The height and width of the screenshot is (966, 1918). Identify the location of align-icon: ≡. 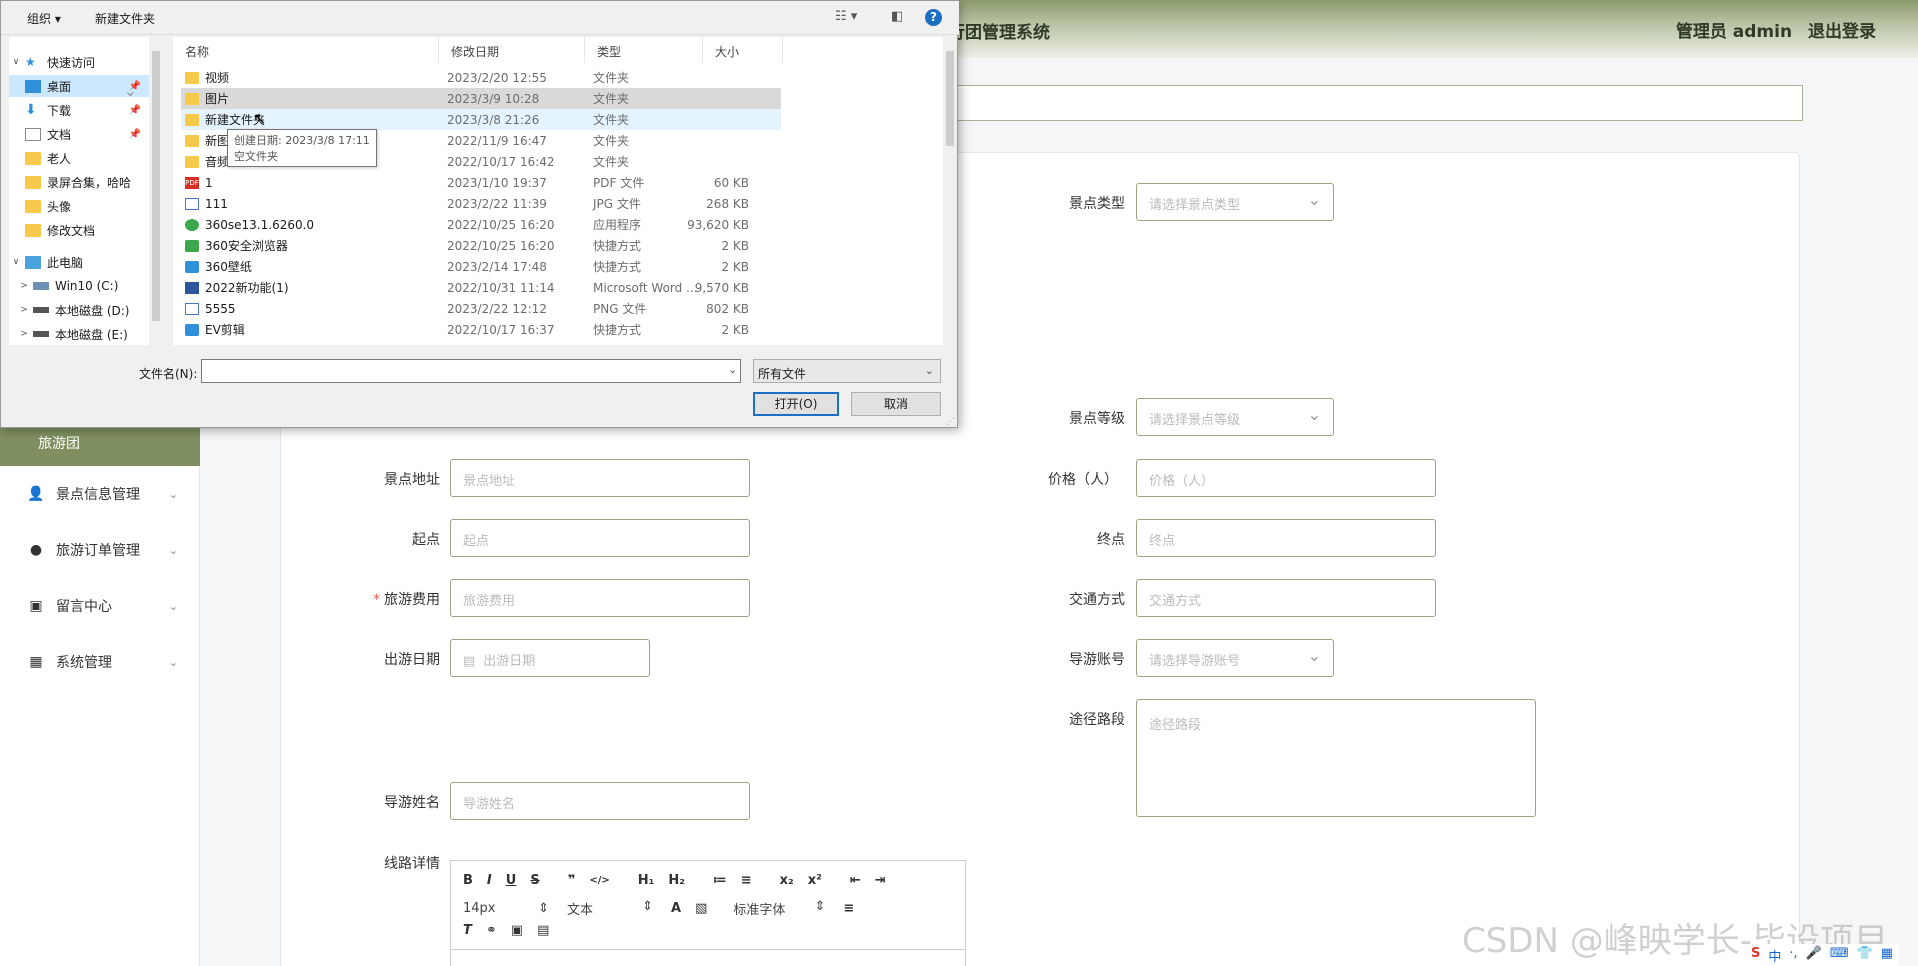
(848, 908).